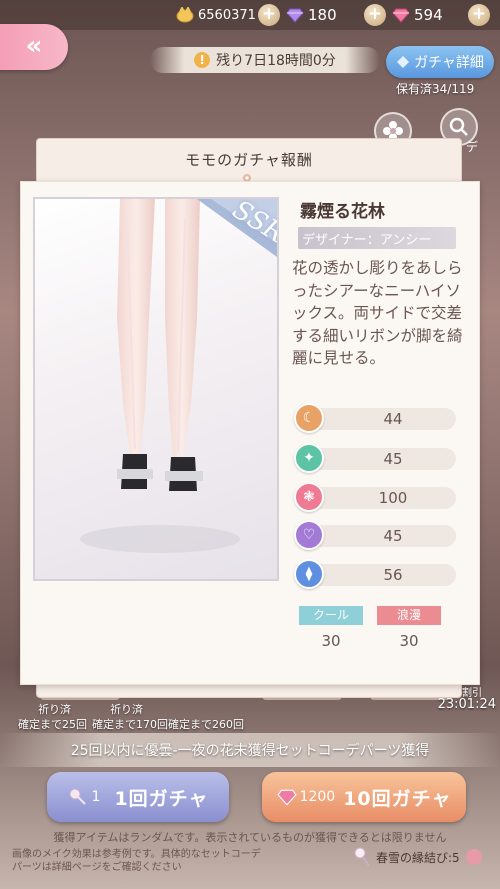 The image size is (500, 889). What do you see at coordinates (375, 418) in the screenshot?
I see `stat-elegant: ☾ 44` at bounding box center [375, 418].